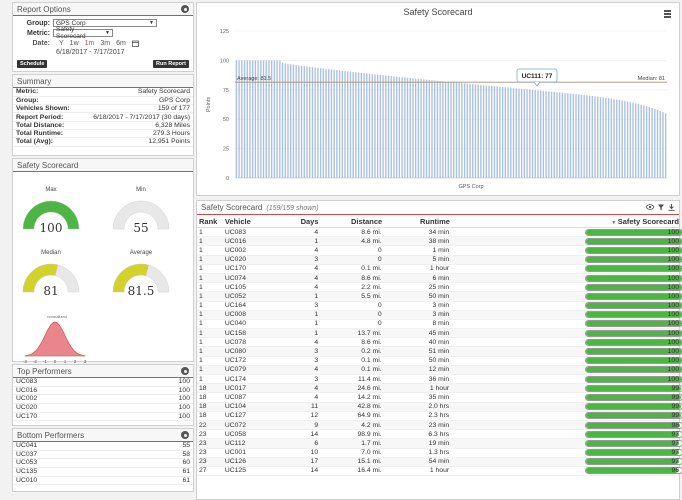 This screenshot has width=682, height=500. Describe the element at coordinates (661, 207) in the screenshot. I see `filter-icon` at that location.